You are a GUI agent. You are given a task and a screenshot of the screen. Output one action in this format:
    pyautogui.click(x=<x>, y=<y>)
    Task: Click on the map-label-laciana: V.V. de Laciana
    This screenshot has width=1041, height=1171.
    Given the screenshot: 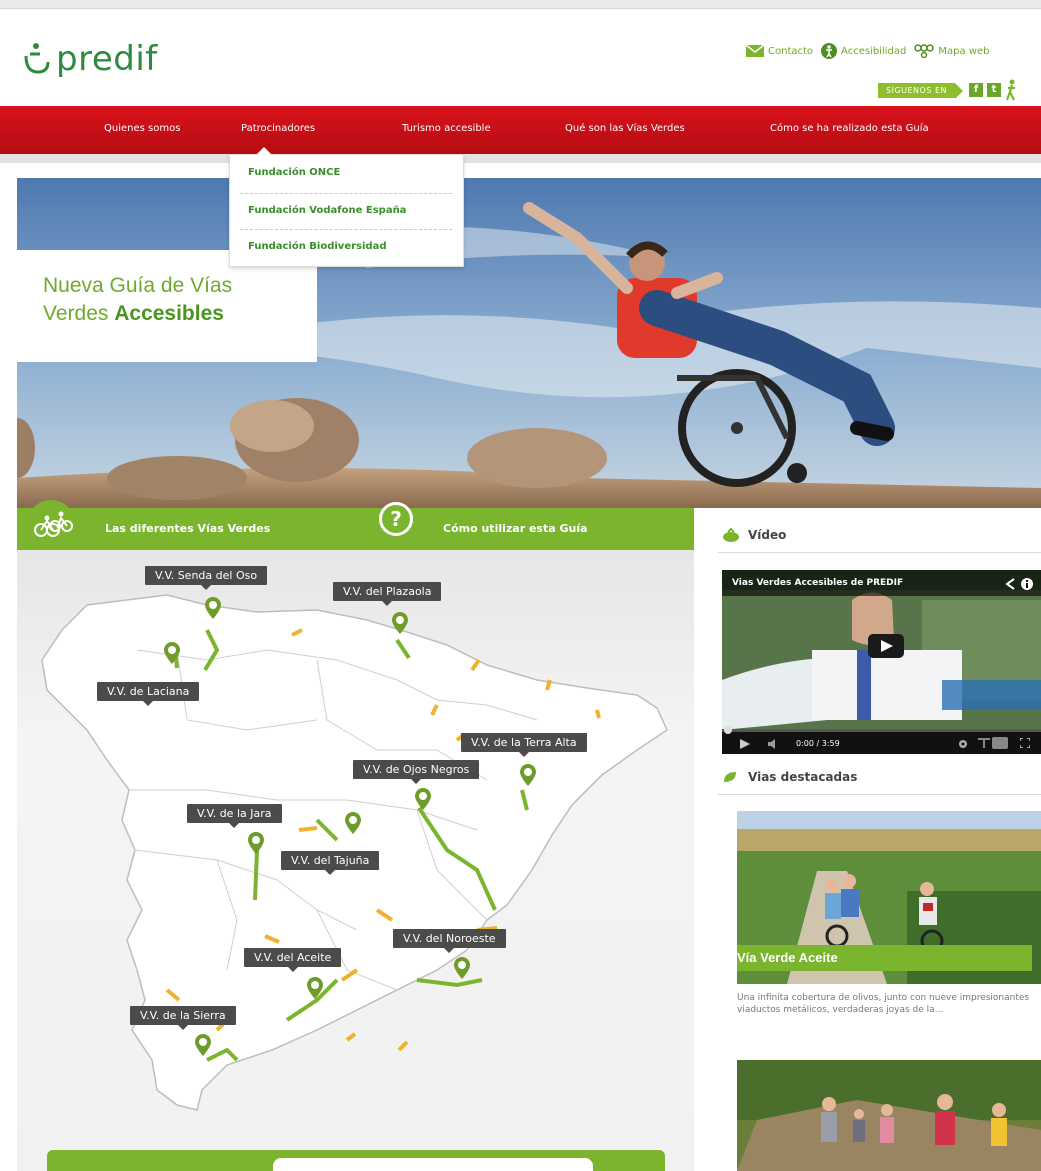 What is the action you would take?
    pyautogui.click(x=148, y=694)
    